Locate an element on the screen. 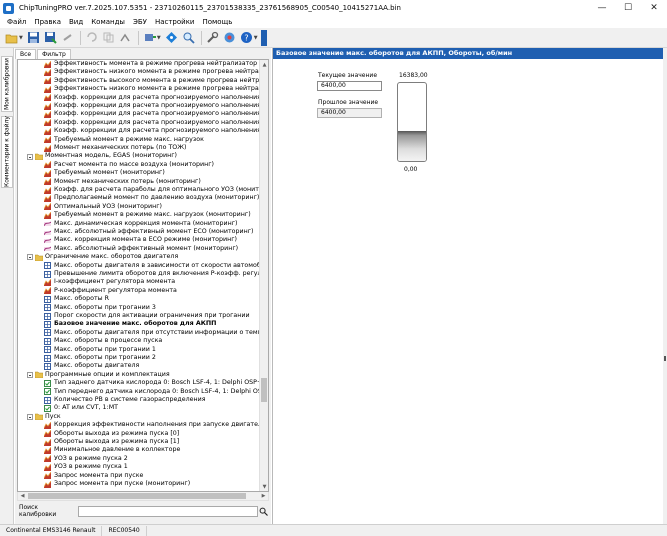 The height and width of the screenshot is (536, 667). map-3d-icon is located at coordinates (47, 89).